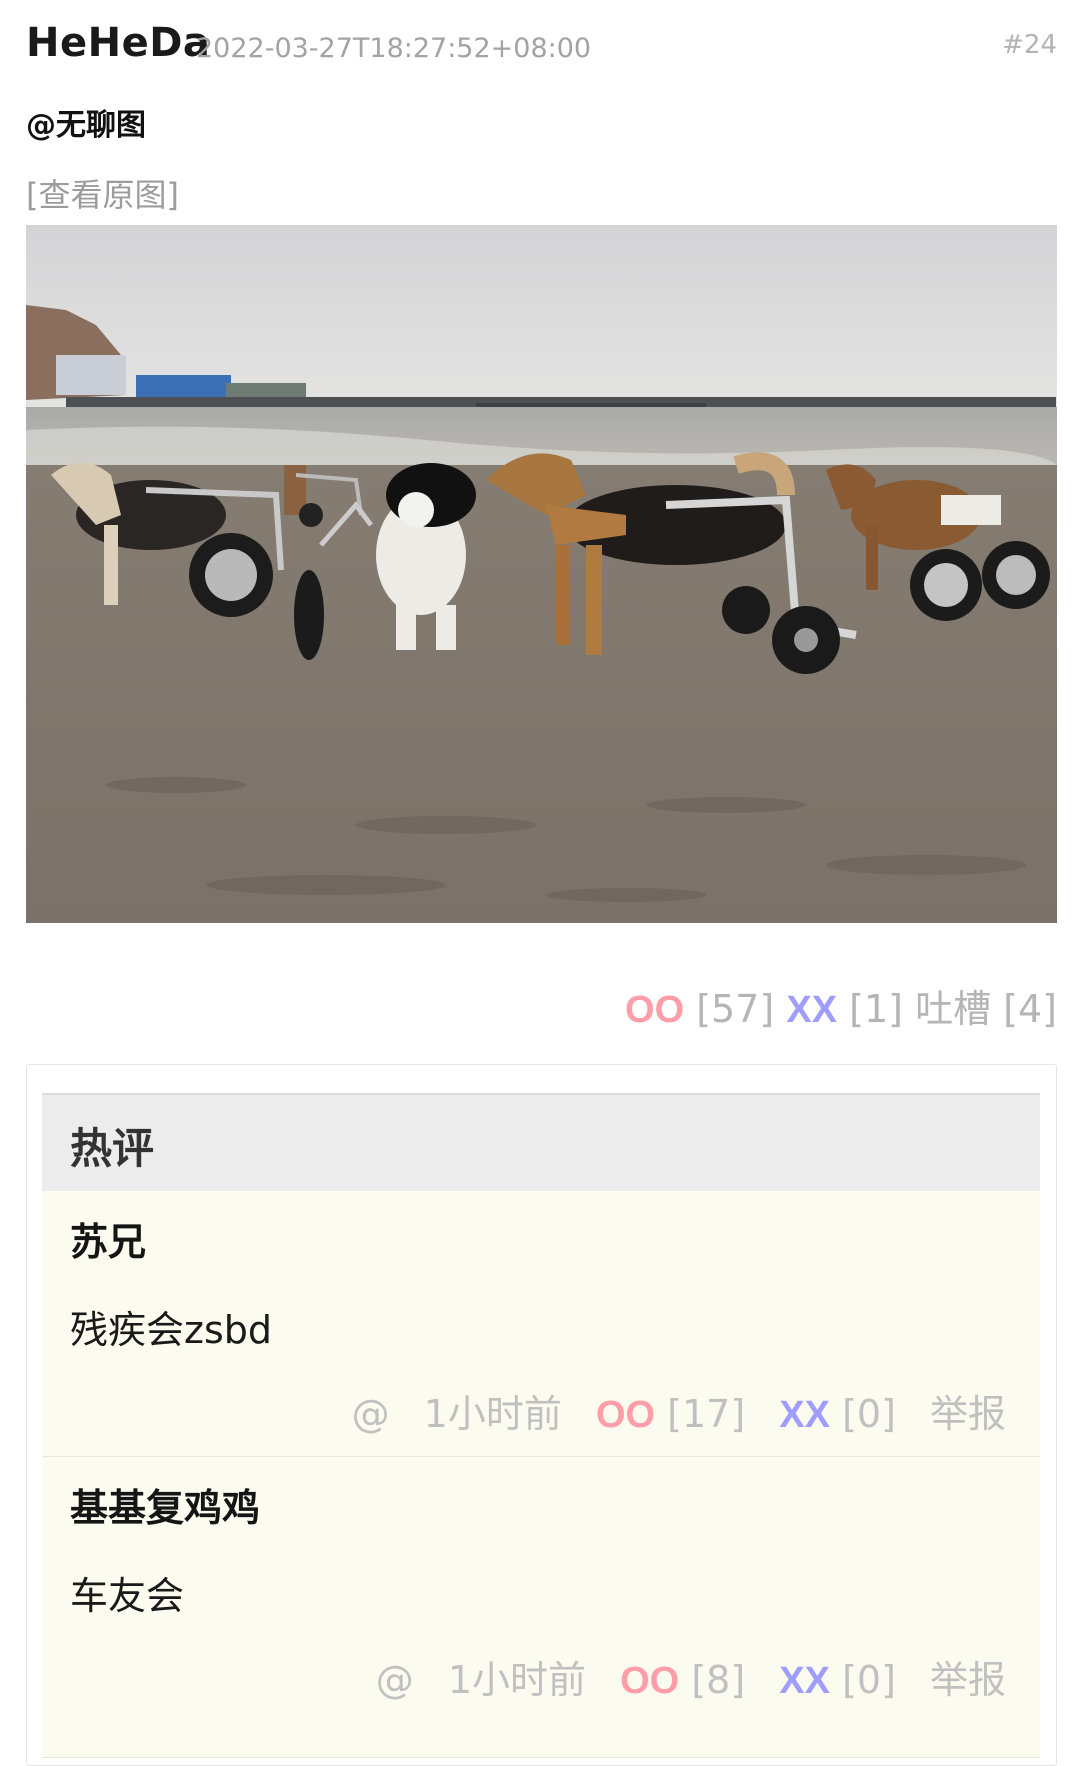 Image resolution: width=1080 pixels, height=1766 pixels. I want to click on xx-vote-button: XX, so click(811, 1010).